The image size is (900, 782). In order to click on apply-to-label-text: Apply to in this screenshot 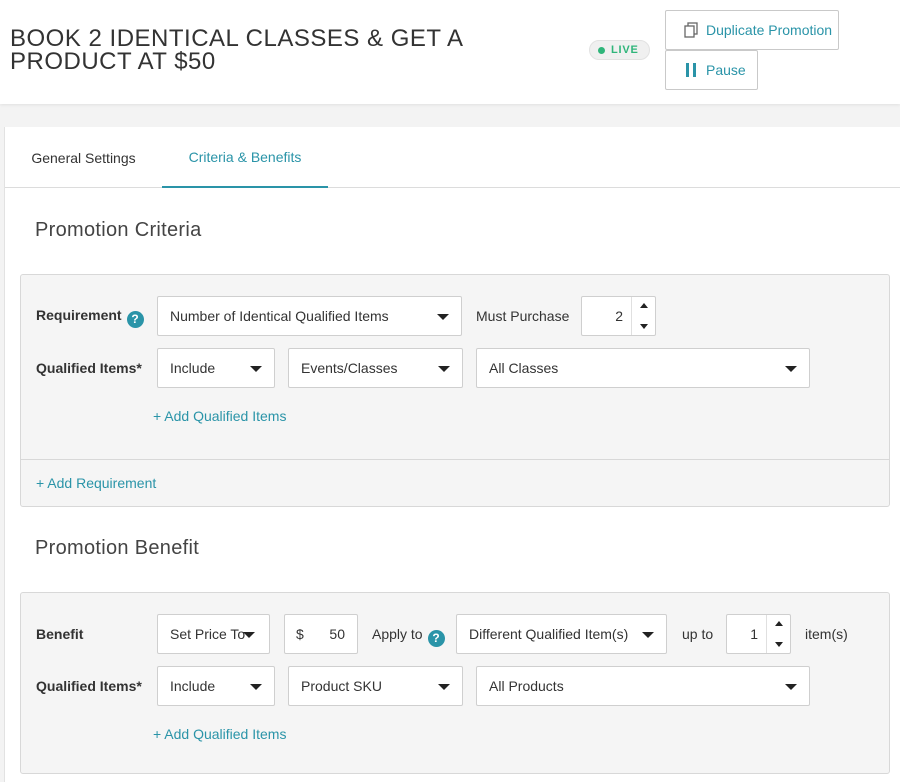, I will do `click(397, 634)`.